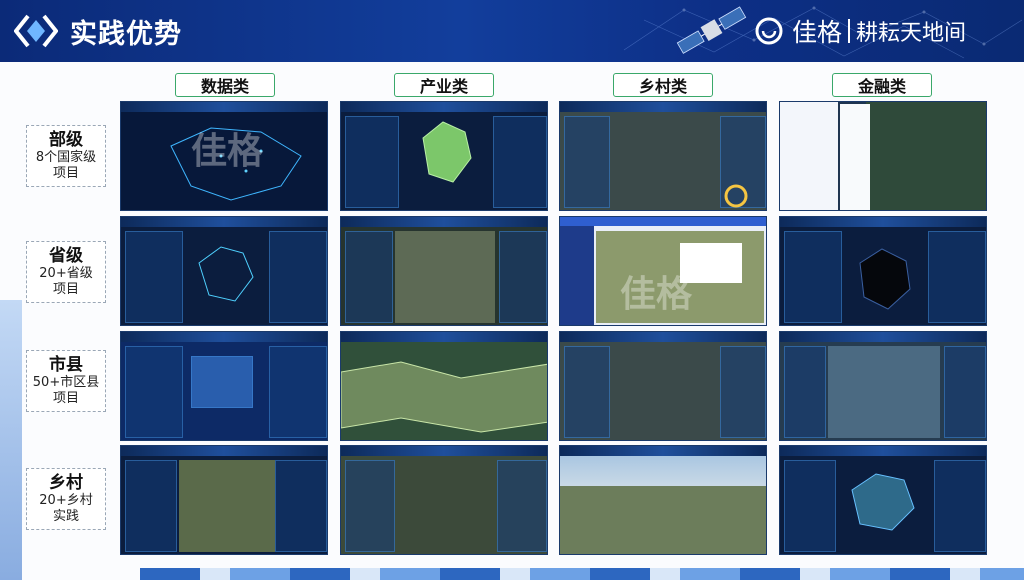  Describe the element at coordinates (11, 440) in the screenshot. I see `left-decoration` at that location.